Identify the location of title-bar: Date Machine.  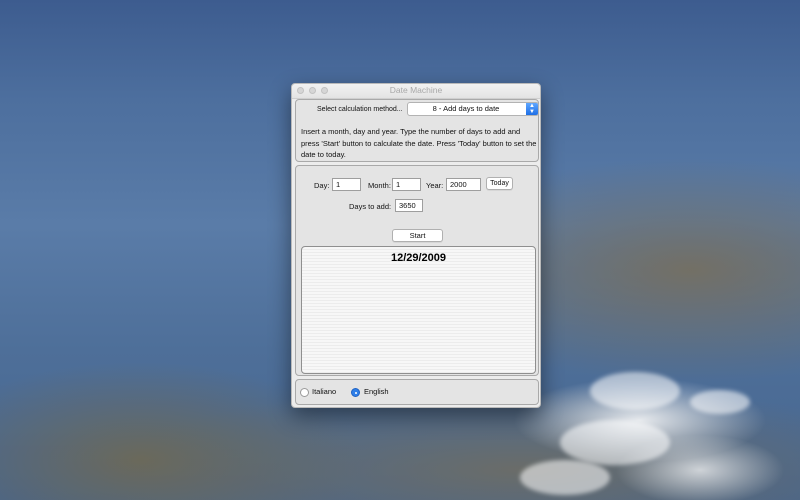
(416, 91).